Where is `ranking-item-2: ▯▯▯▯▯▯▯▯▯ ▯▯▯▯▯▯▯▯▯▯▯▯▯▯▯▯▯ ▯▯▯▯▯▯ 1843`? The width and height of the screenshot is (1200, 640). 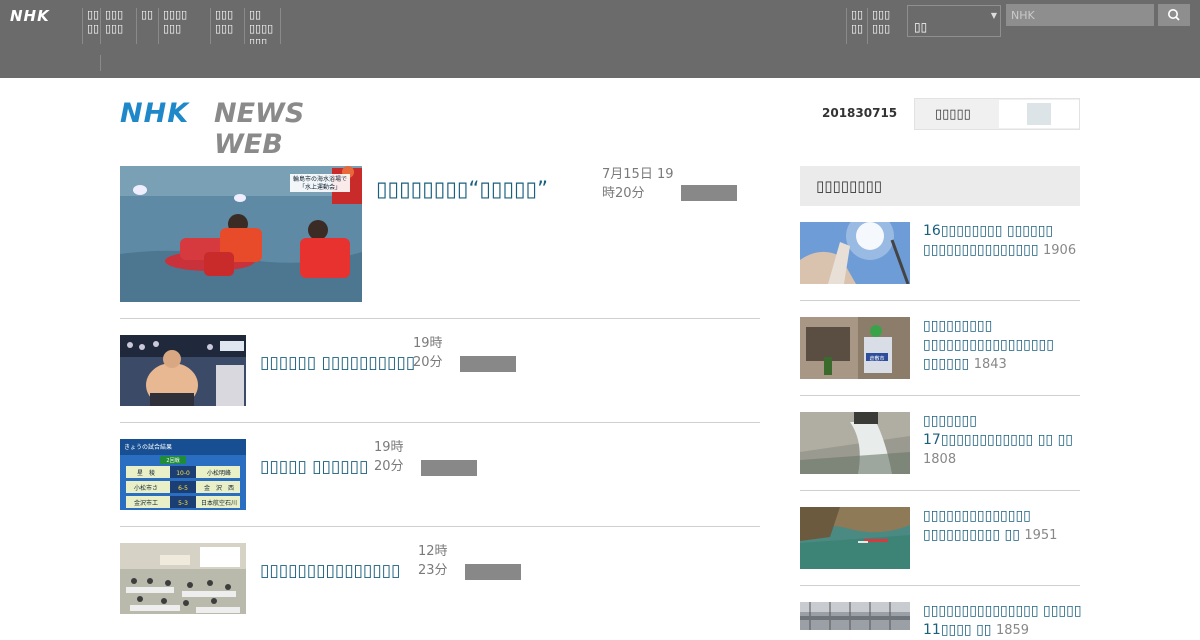
ranking-item-2: ▯▯▯▯▯▯▯▯▯ ▯▯▯▯▯▯▯▯▯▯▯▯▯▯▯▯▯ ▯▯▯▯▯▯ 1843 is located at coordinates (1003, 345).